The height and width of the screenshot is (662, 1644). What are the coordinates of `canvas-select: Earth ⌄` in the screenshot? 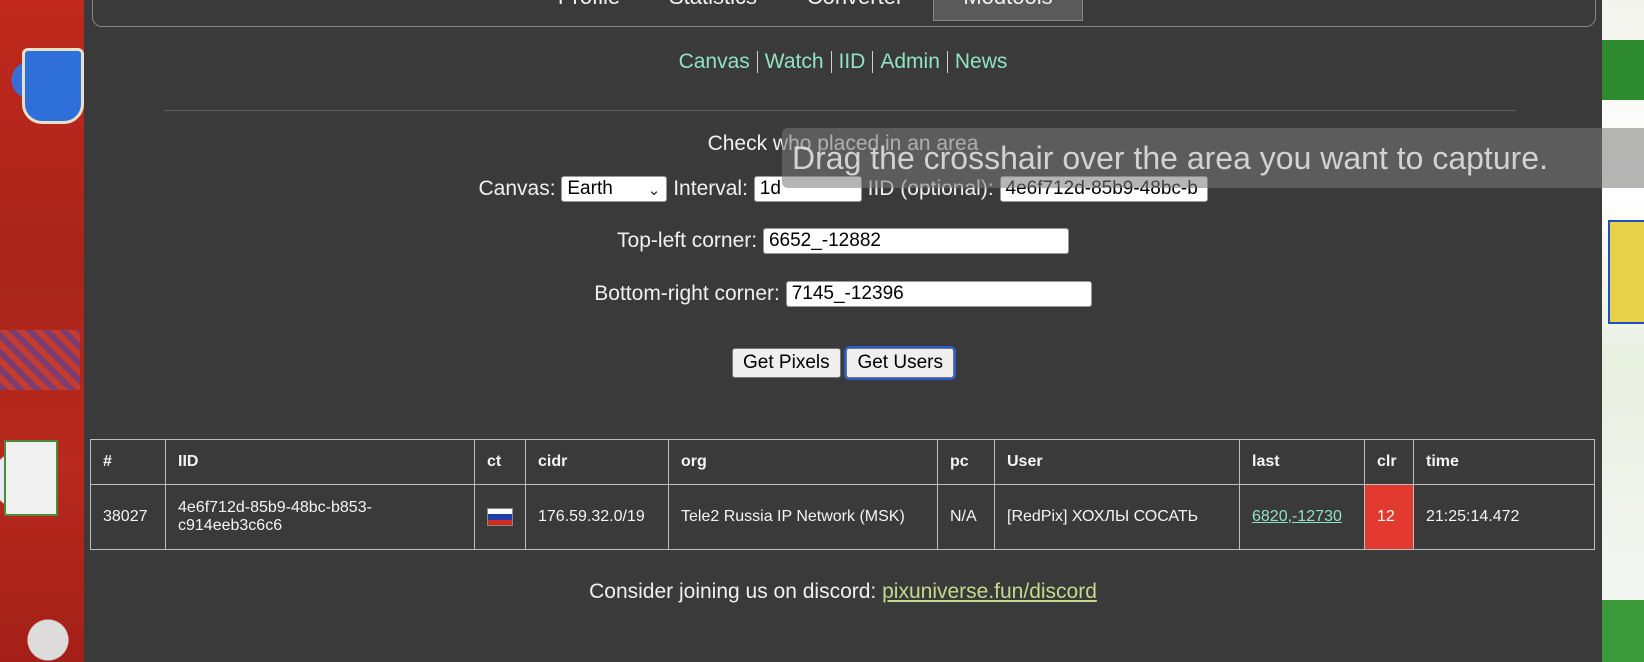 It's located at (614, 189).